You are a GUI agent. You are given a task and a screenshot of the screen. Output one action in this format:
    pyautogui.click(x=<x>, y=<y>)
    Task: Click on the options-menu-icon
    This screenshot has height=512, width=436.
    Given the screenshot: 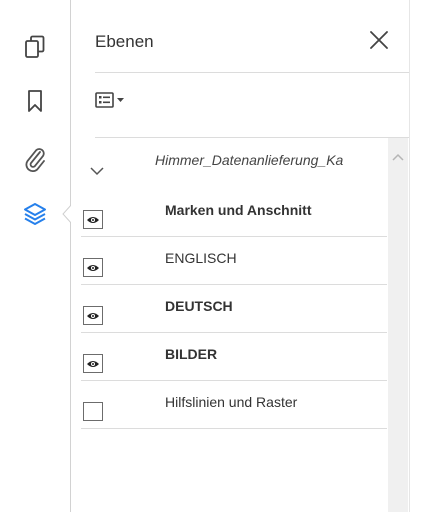 What is the action you would take?
    pyautogui.click(x=115, y=103)
    